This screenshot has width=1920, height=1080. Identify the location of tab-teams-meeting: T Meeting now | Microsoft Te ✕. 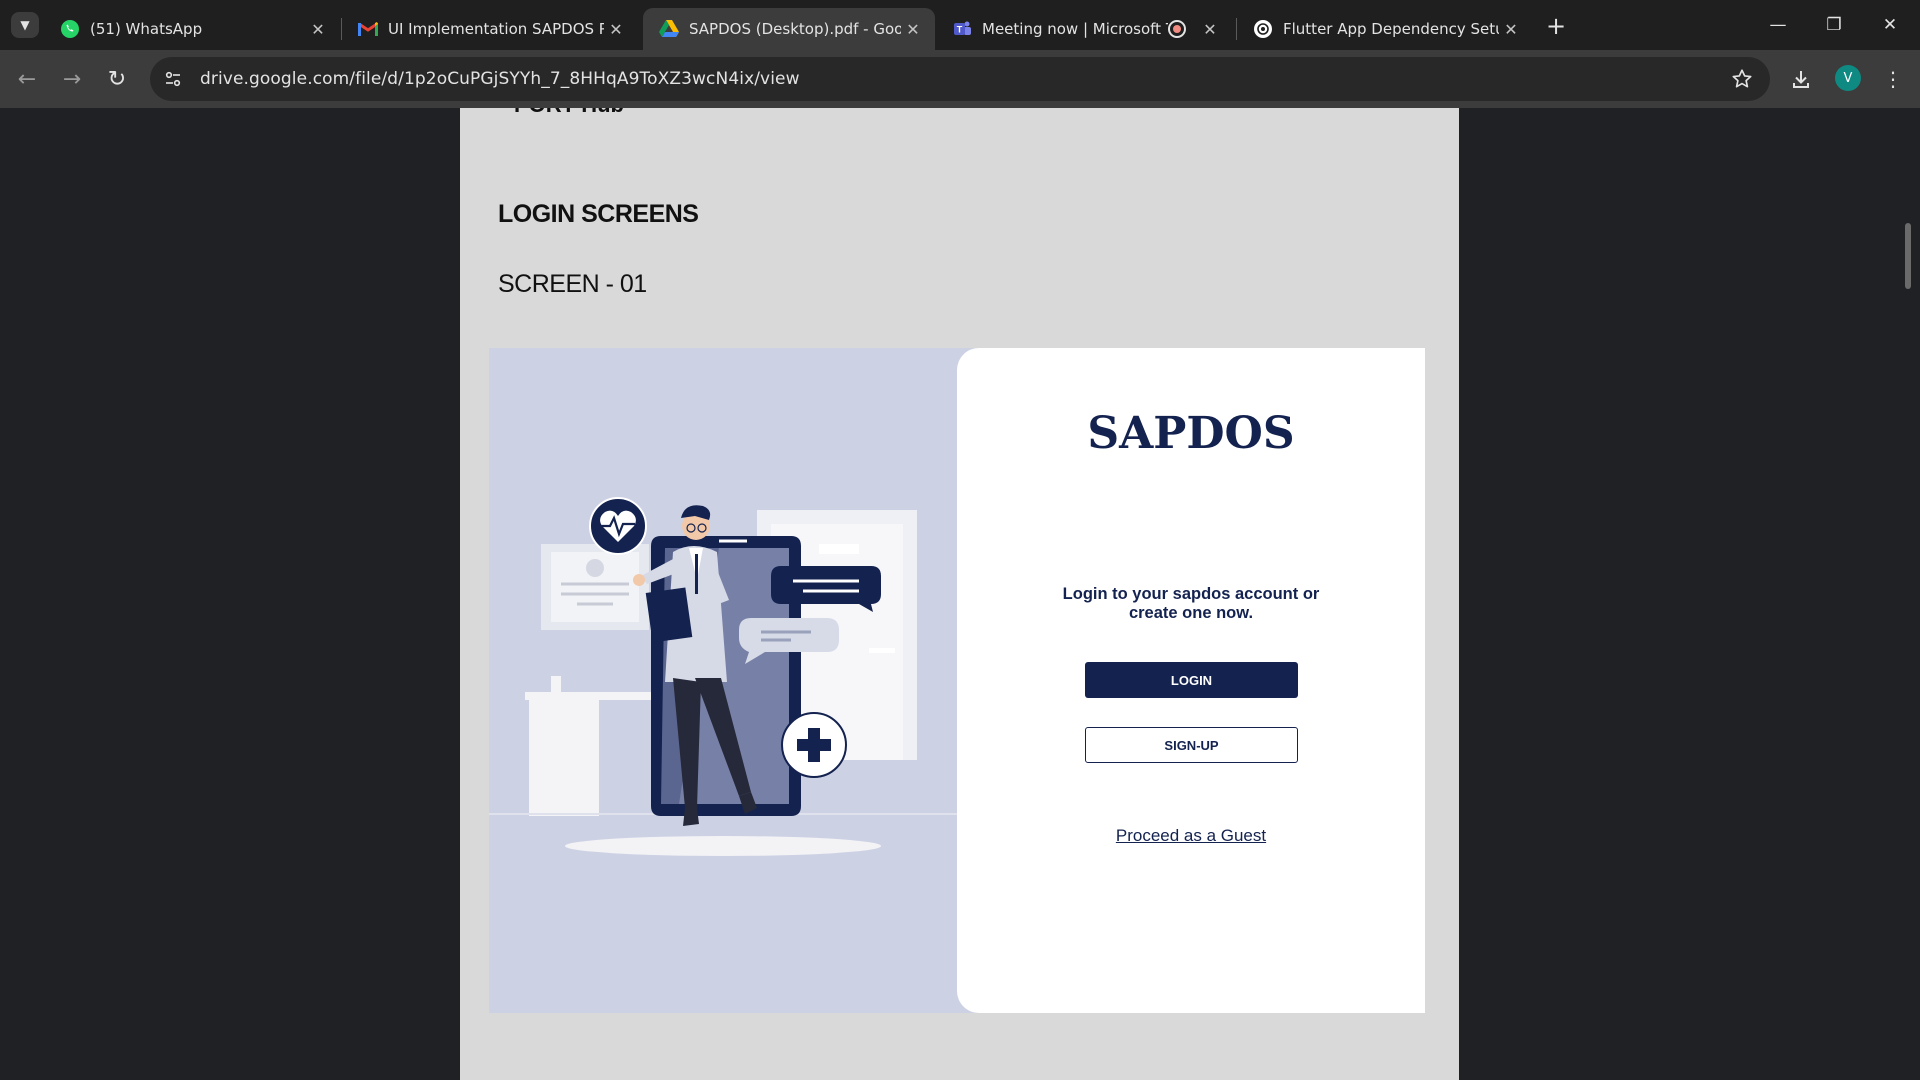
(1084, 29).